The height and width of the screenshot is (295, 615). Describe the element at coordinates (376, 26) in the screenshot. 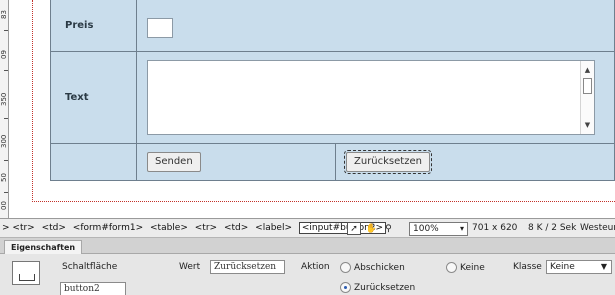

I see `price-cell` at that location.